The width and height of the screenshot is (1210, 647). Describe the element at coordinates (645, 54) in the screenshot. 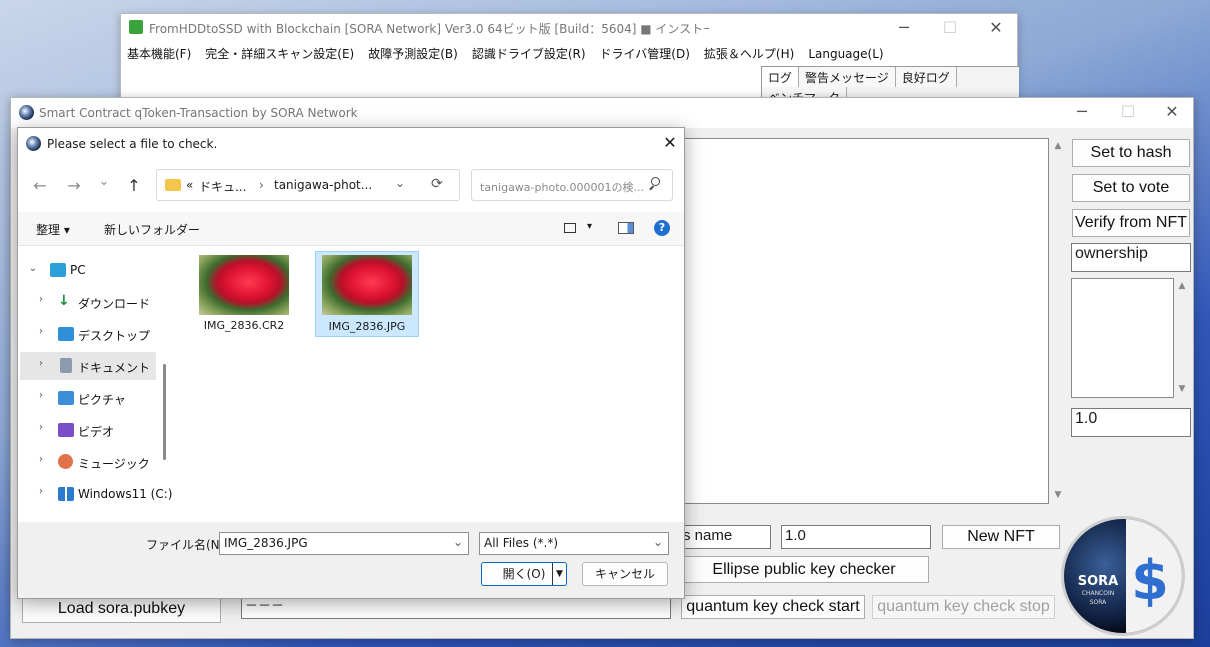

I see `menu-driver: ドライバ管理(D)` at that location.